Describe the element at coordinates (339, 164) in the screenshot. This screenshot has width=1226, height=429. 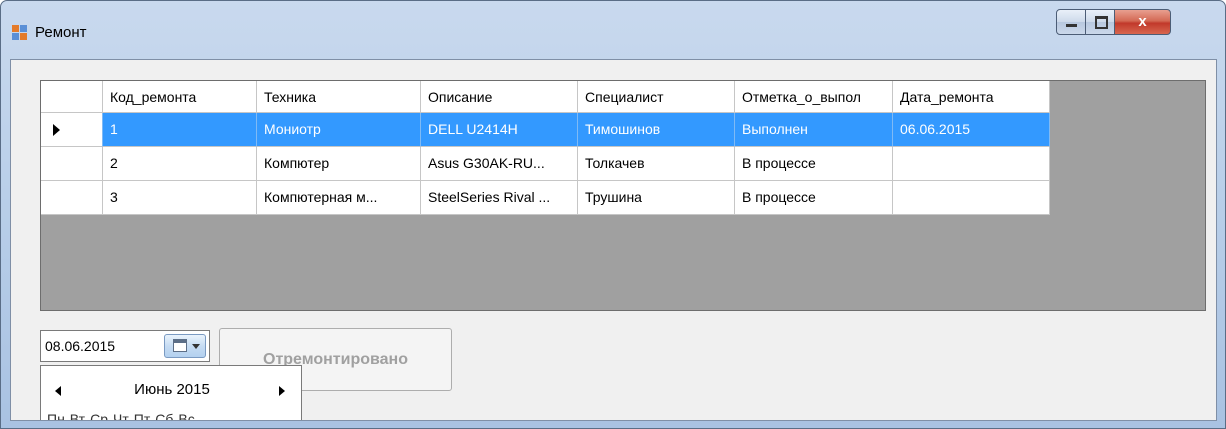
I see `cell-equipment: Компютер` at that location.